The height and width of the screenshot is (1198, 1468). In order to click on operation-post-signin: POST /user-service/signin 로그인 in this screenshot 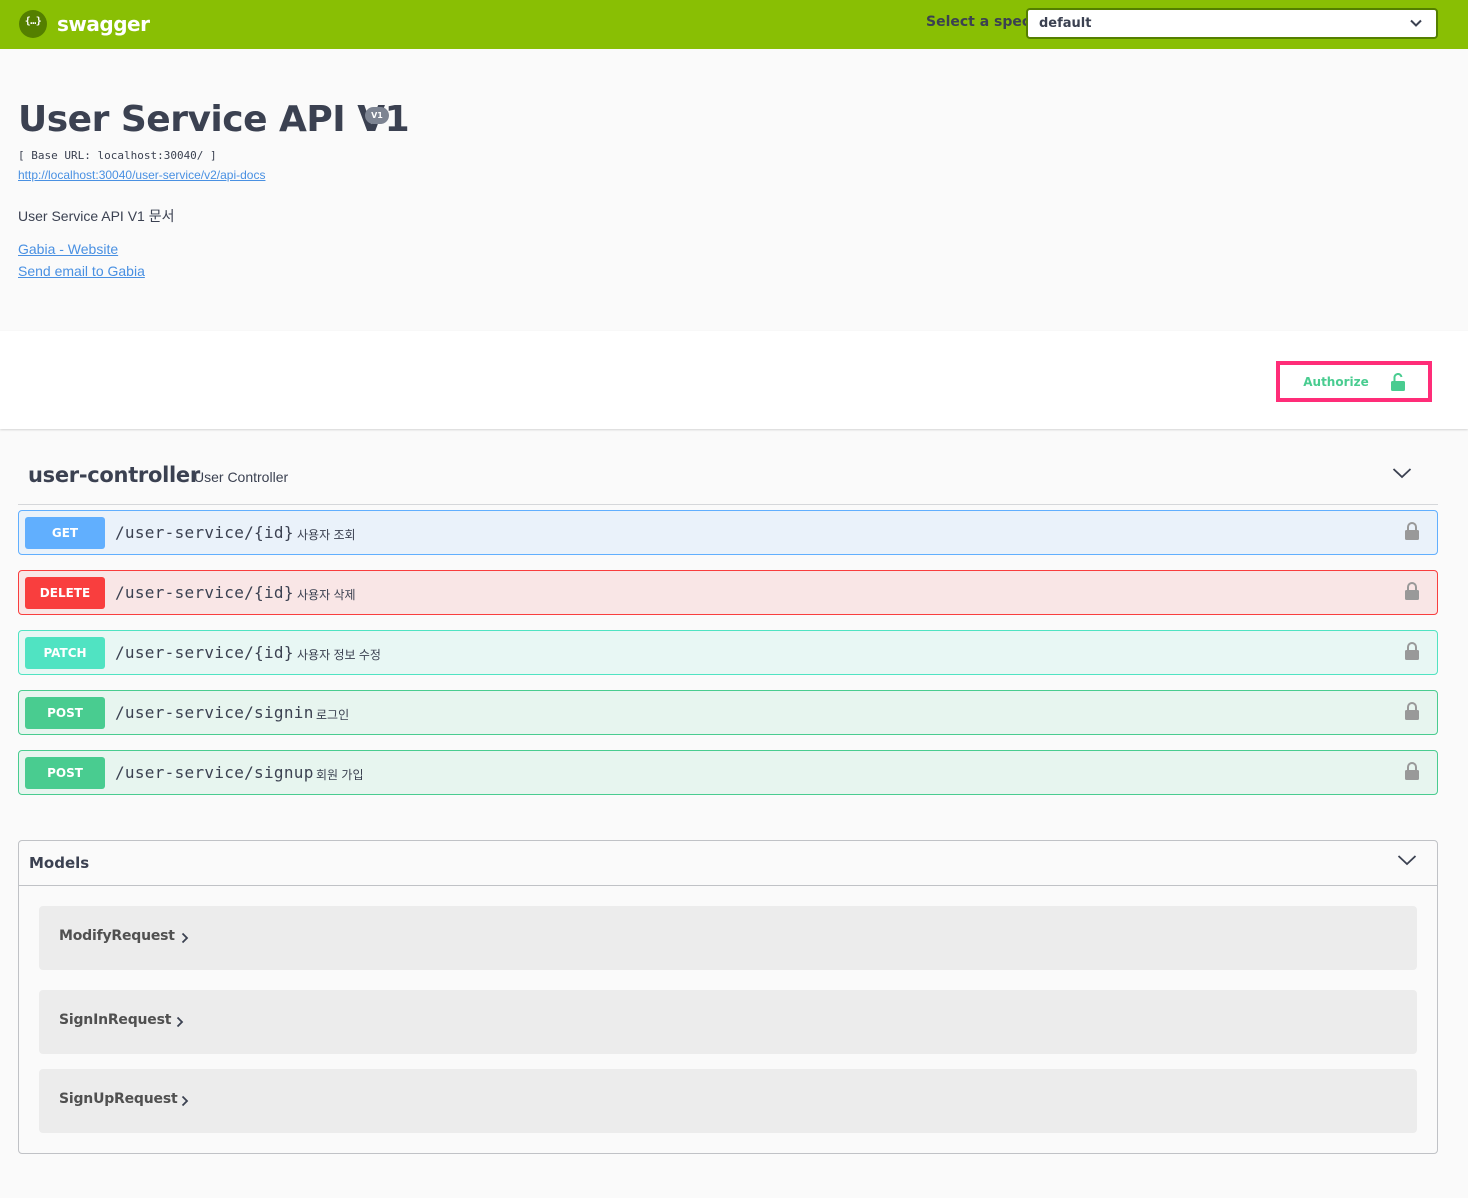, I will do `click(728, 712)`.